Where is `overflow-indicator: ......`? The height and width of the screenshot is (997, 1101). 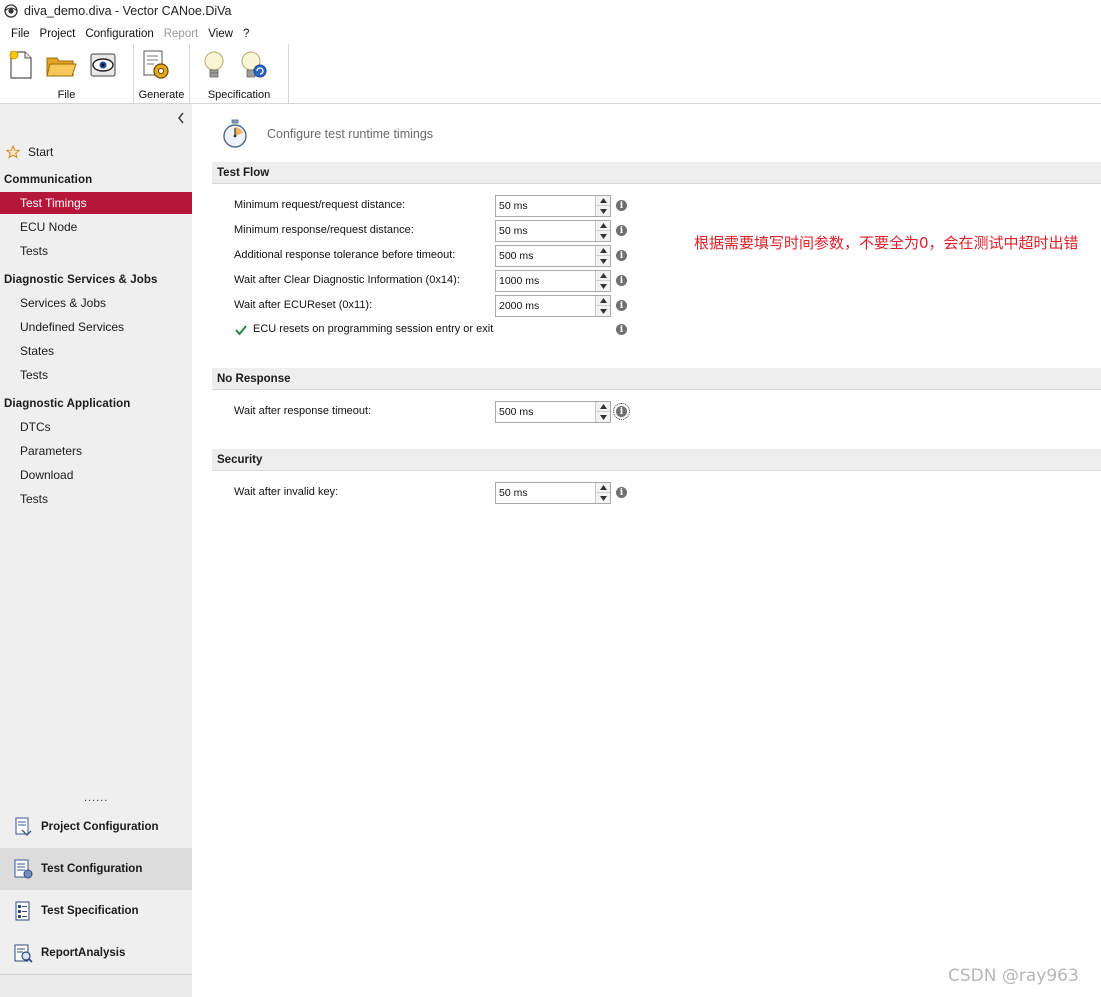
overflow-indicator: ...... is located at coordinates (96, 798).